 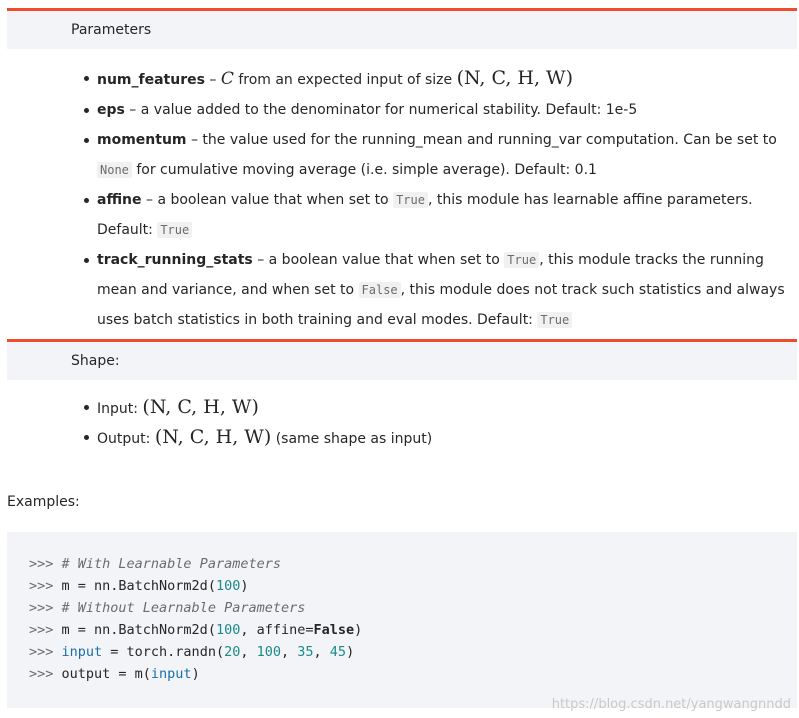 What do you see at coordinates (119, 200) in the screenshot?
I see `param-name: affine` at bounding box center [119, 200].